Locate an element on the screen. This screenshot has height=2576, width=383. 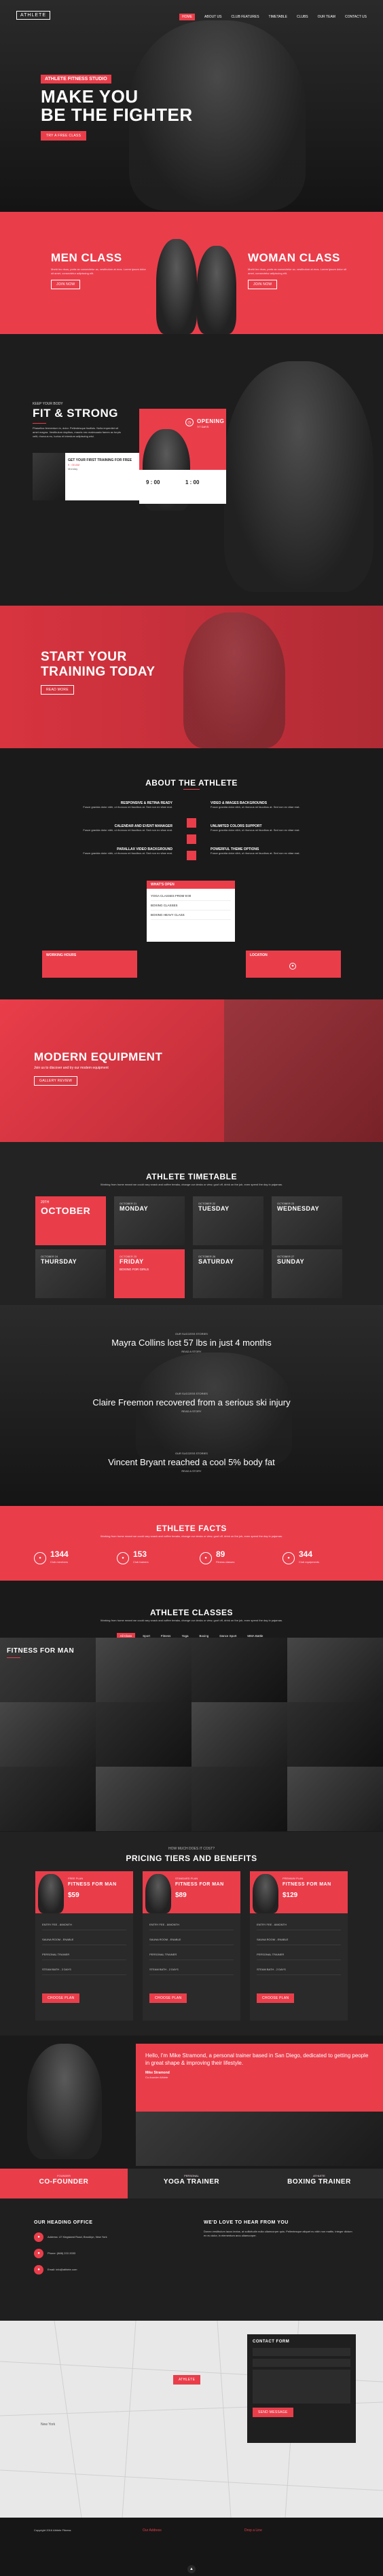
free-training-day: Monday is located at coordinates (73, 469).